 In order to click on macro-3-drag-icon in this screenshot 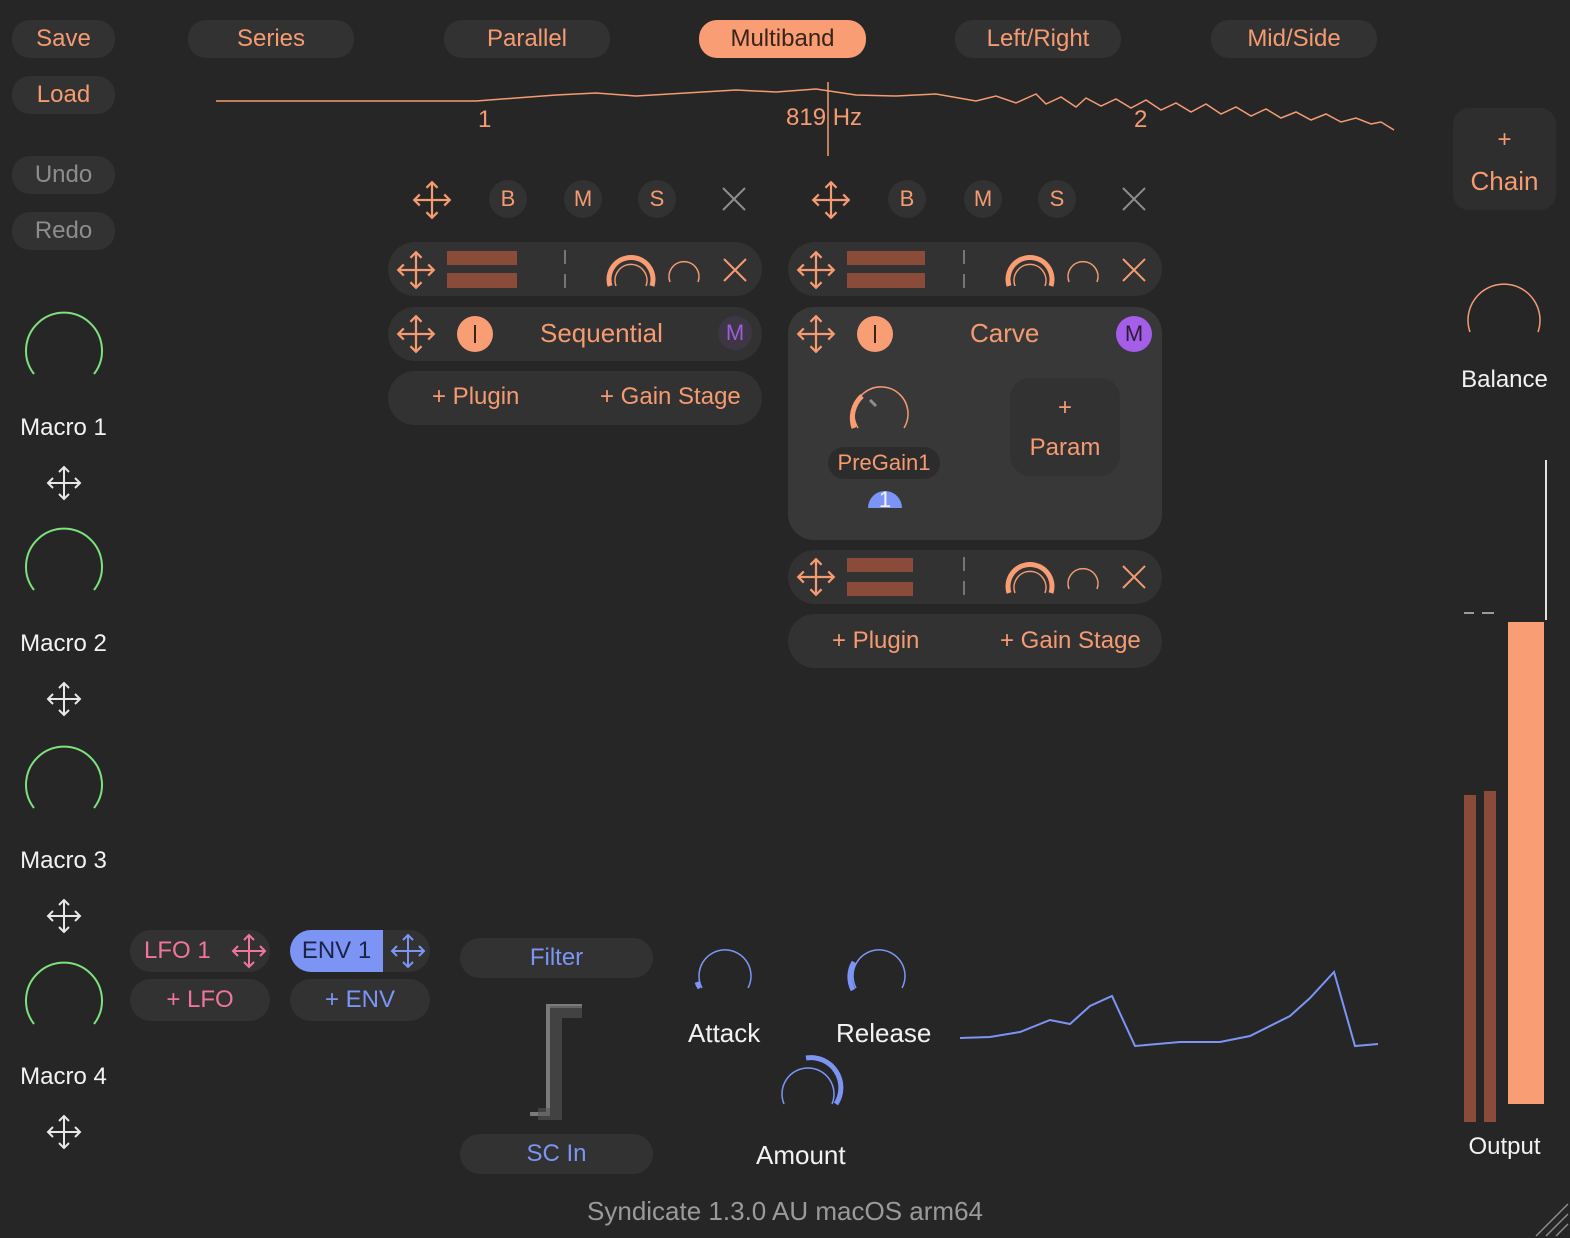, I will do `click(64, 916)`.